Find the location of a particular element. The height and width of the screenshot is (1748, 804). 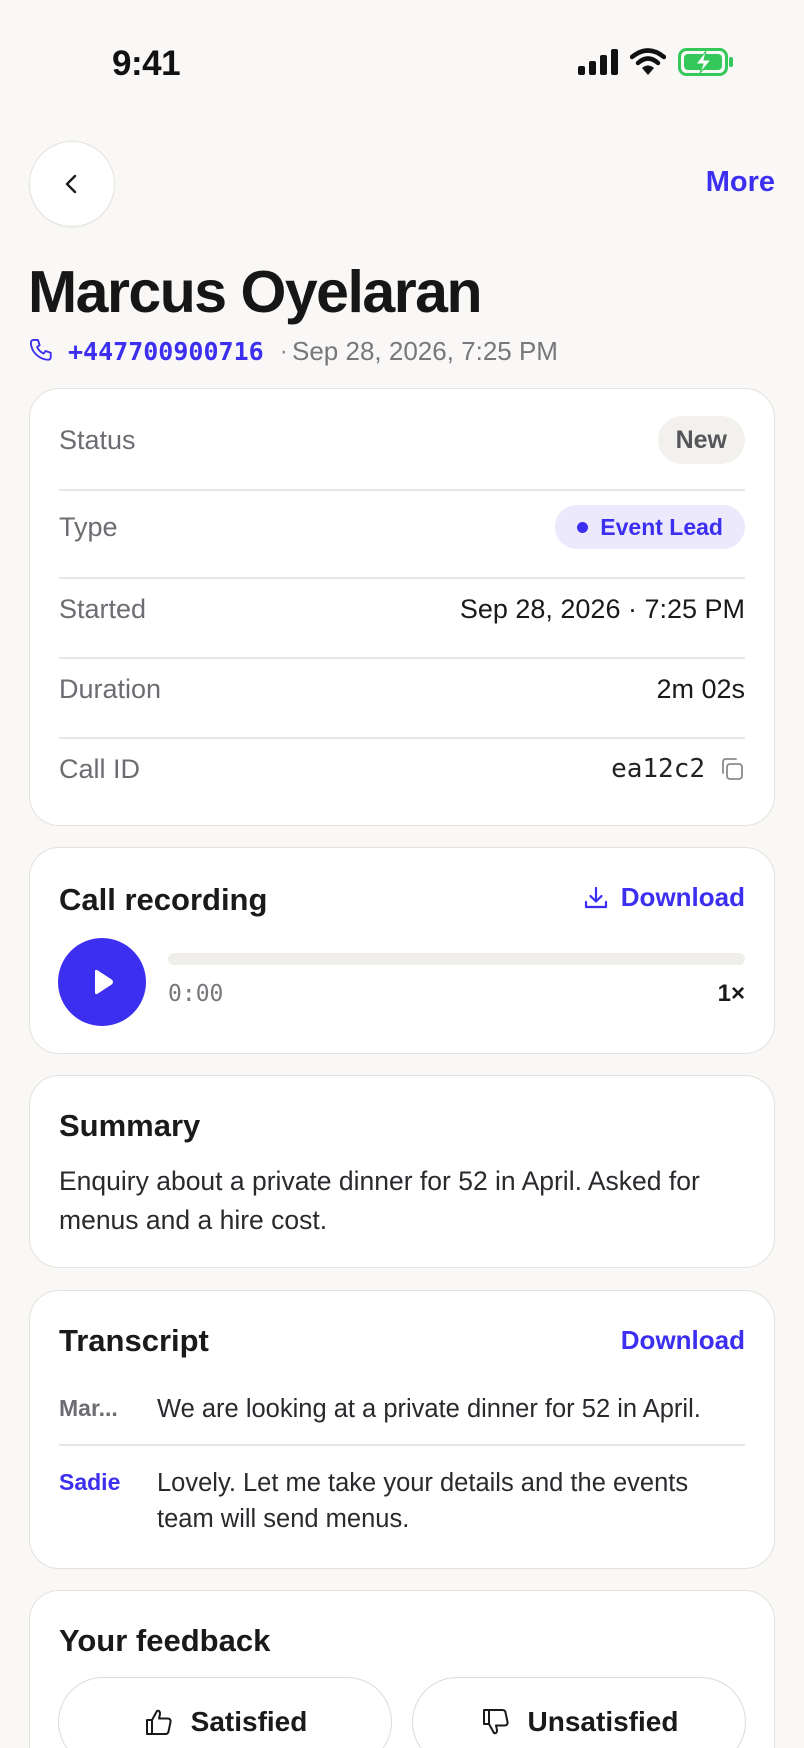

unsatisfied-button: Unsatisfied is located at coordinates (579, 1712).